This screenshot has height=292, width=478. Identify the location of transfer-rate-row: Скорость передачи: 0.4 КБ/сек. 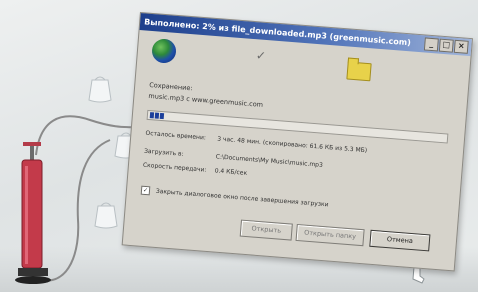
(195, 169).